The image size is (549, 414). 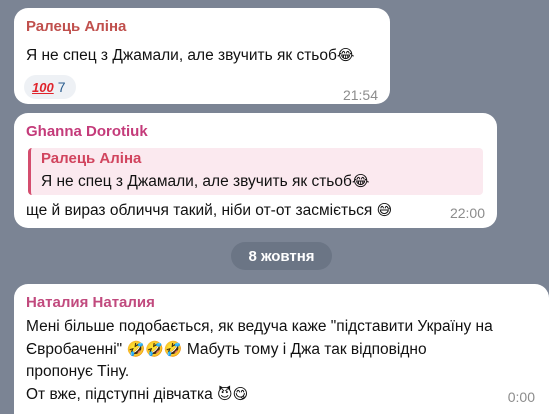 I want to click on hundred-points-icon: 100, so click(x=43, y=87).